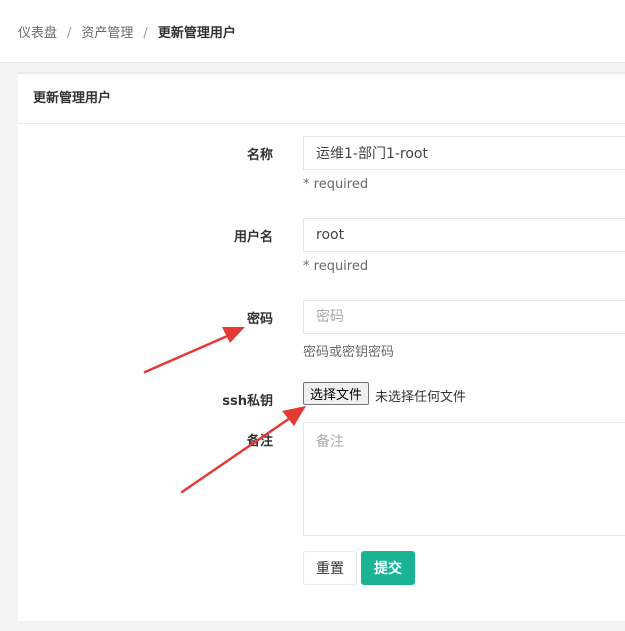 Image resolution: width=625 pixels, height=631 pixels. I want to click on password-label: 密码, so click(259, 319).